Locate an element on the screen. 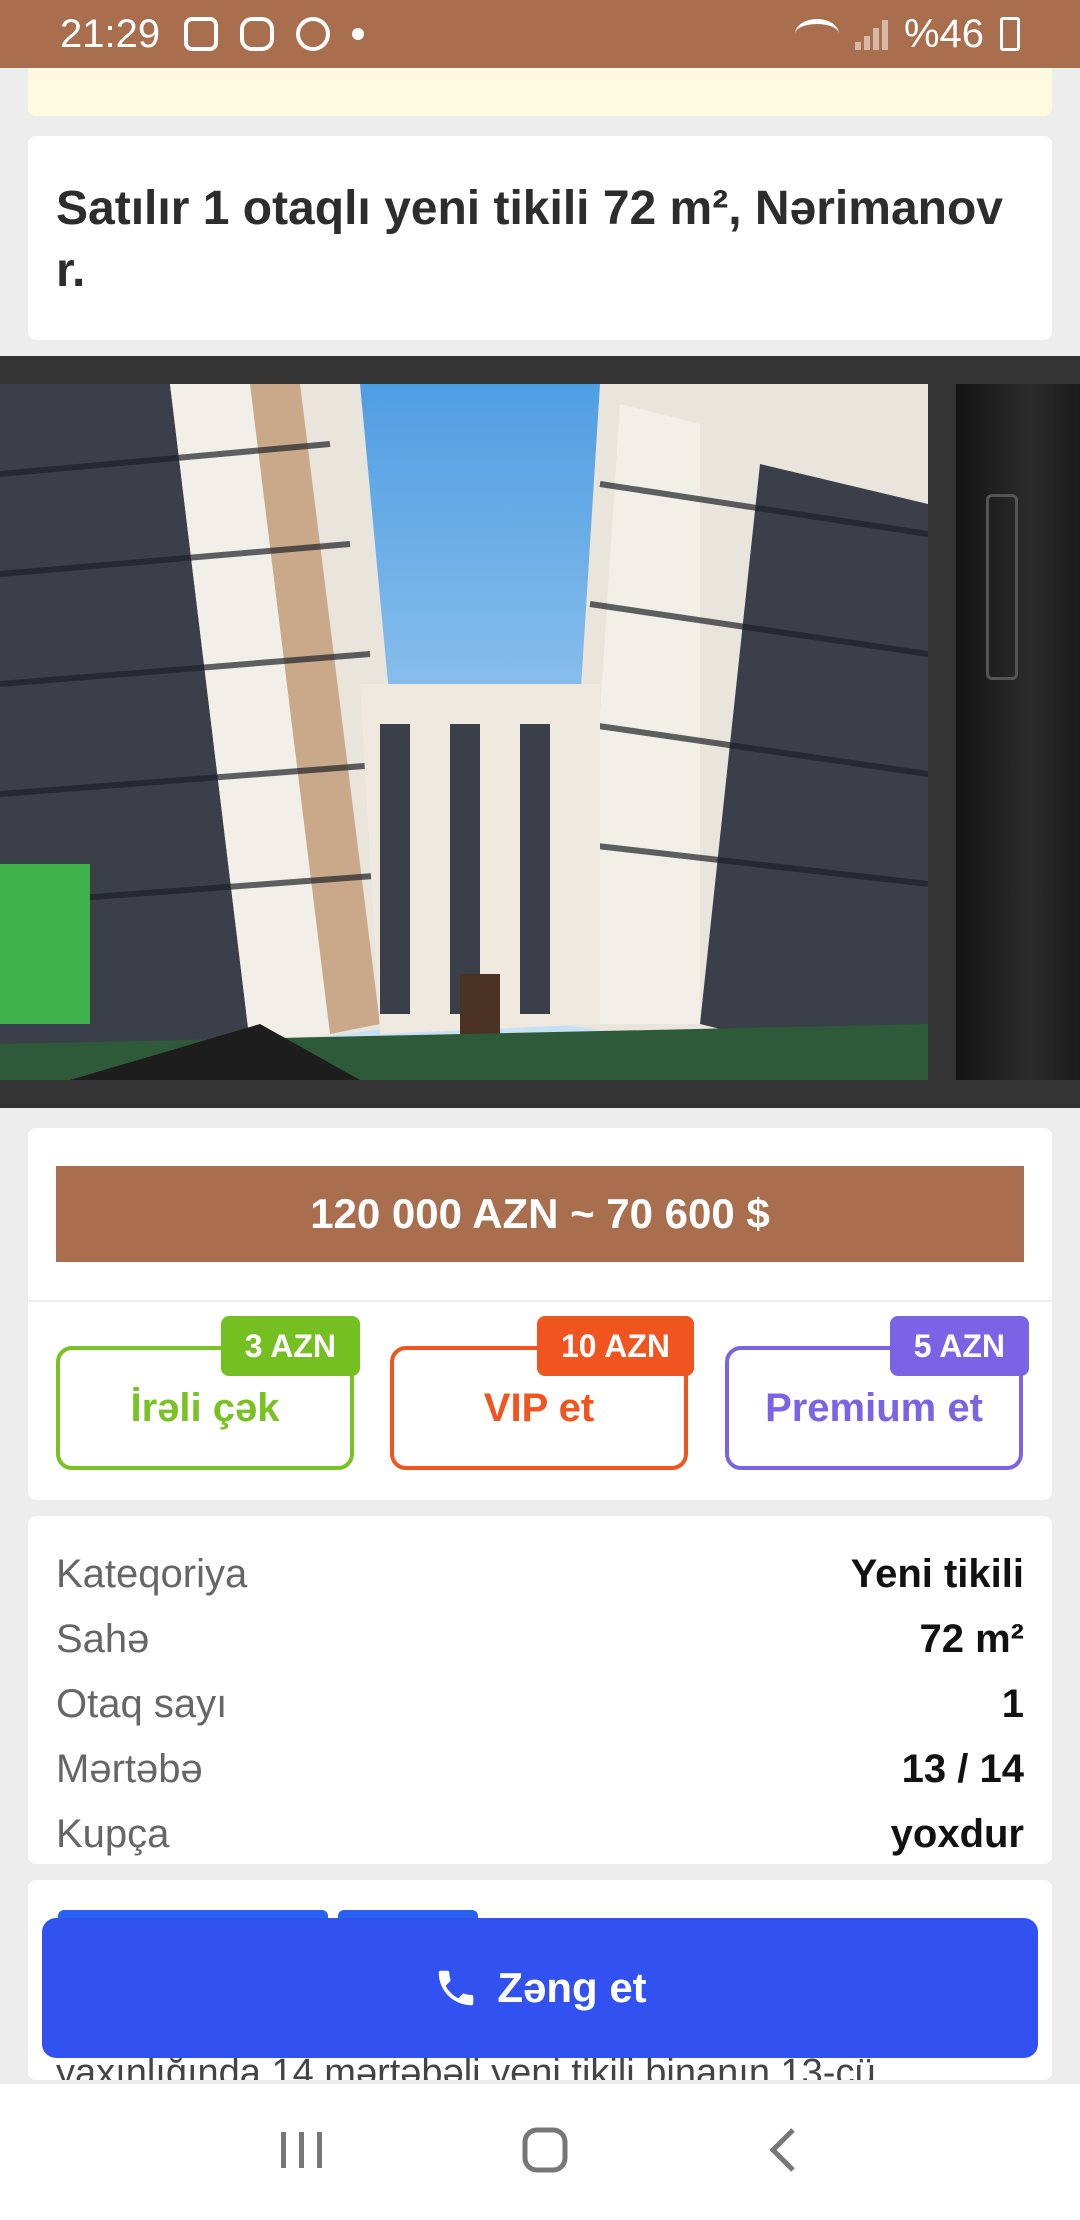 The image size is (1080, 2220). detail-label: Kupça is located at coordinates (113, 1834).